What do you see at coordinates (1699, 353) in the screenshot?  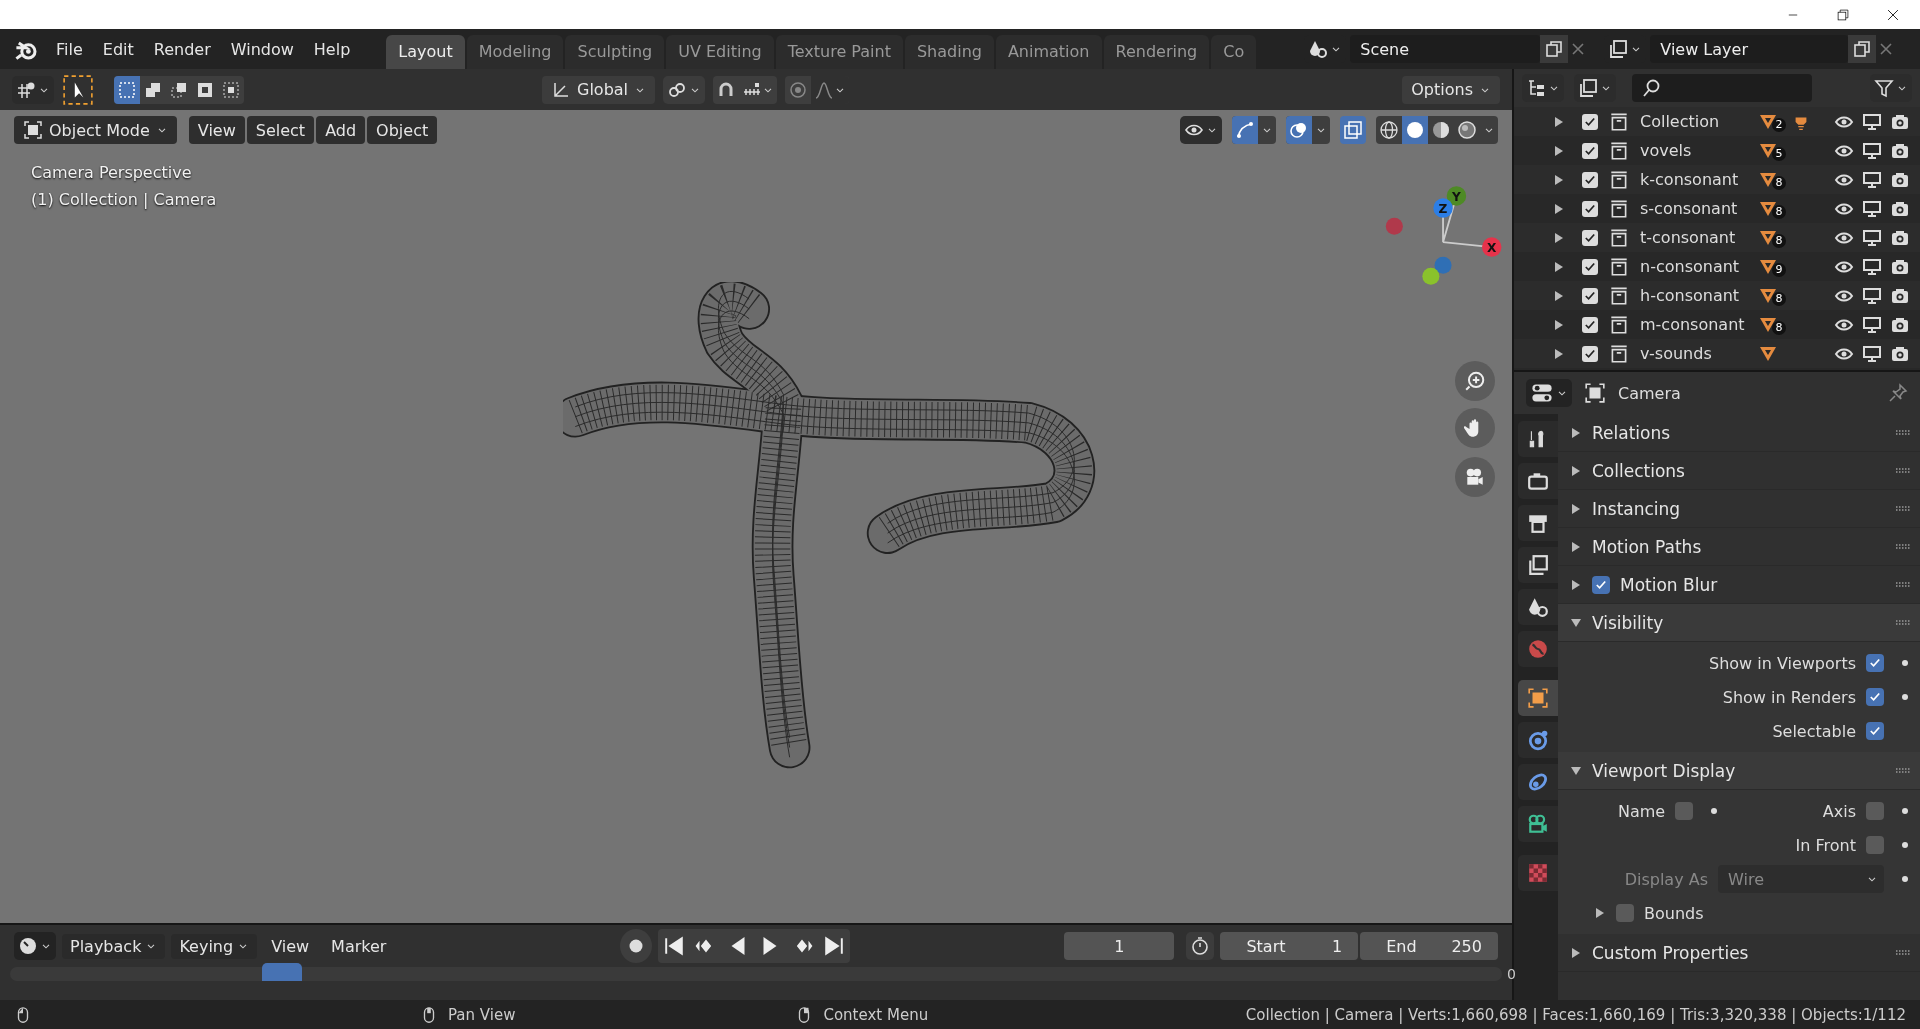 I see `collection-name: v-sounds` at bounding box center [1699, 353].